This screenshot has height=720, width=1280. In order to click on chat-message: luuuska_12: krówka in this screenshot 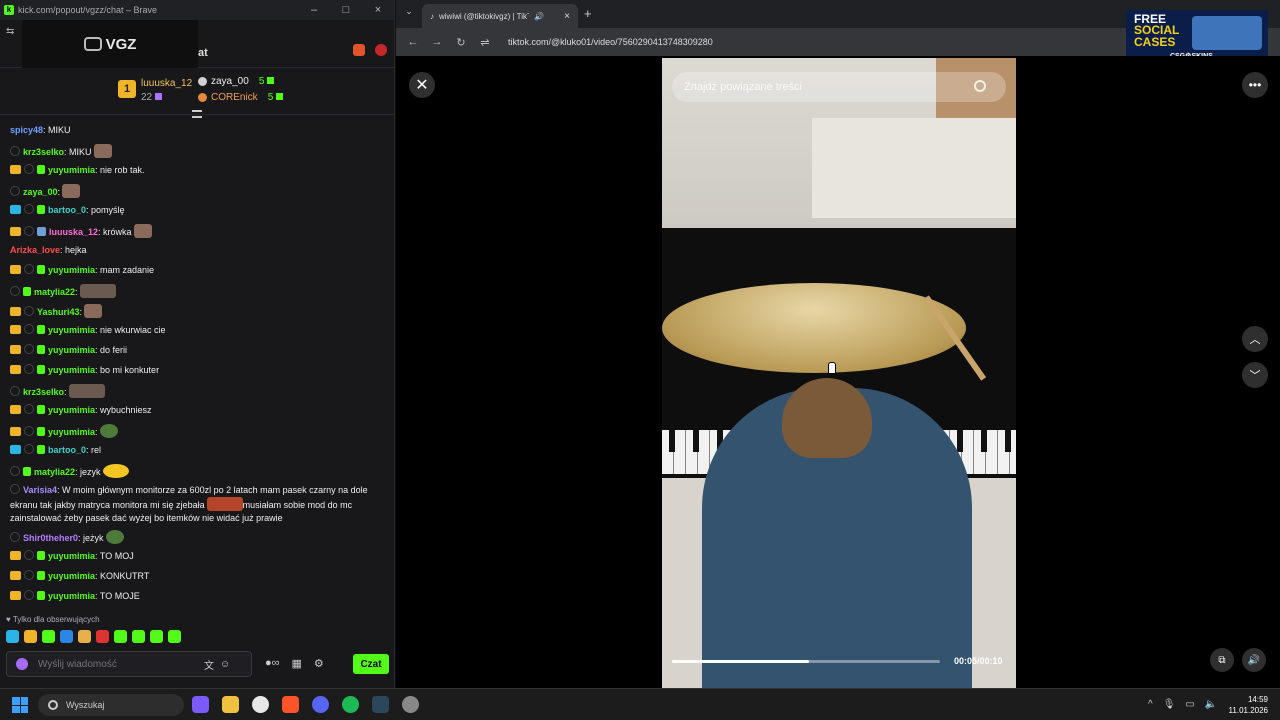, I will do `click(200, 231)`.